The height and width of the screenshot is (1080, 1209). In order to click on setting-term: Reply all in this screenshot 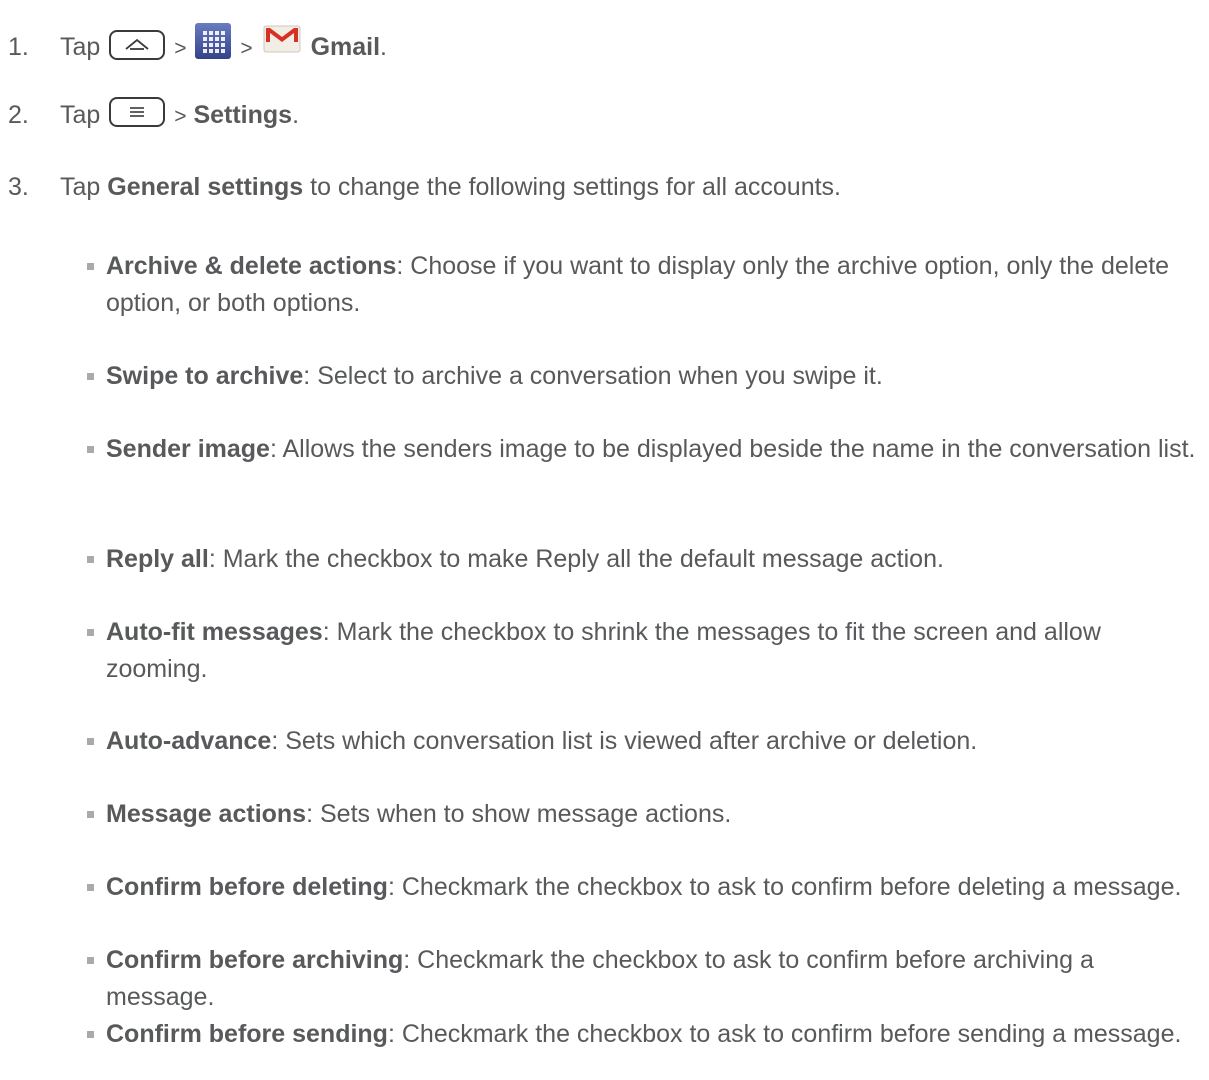, I will do `click(157, 559)`.